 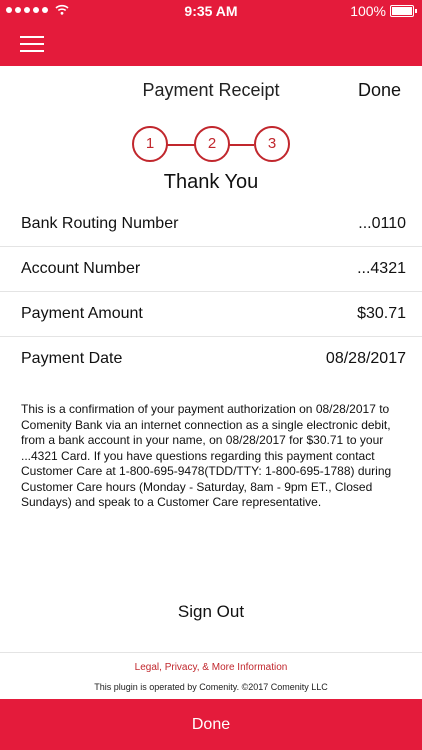 What do you see at coordinates (211, 11) in the screenshot?
I see `status-bar: 9:35 AM 100%` at bounding box center [211, 11].